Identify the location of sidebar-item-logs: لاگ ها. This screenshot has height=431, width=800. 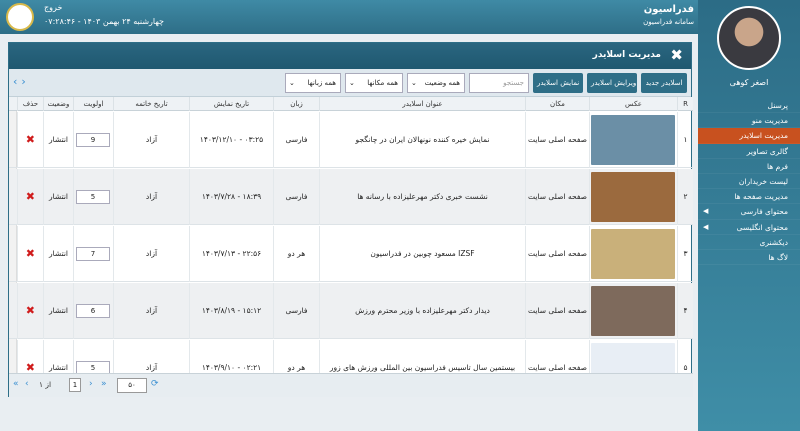
(749, 258).